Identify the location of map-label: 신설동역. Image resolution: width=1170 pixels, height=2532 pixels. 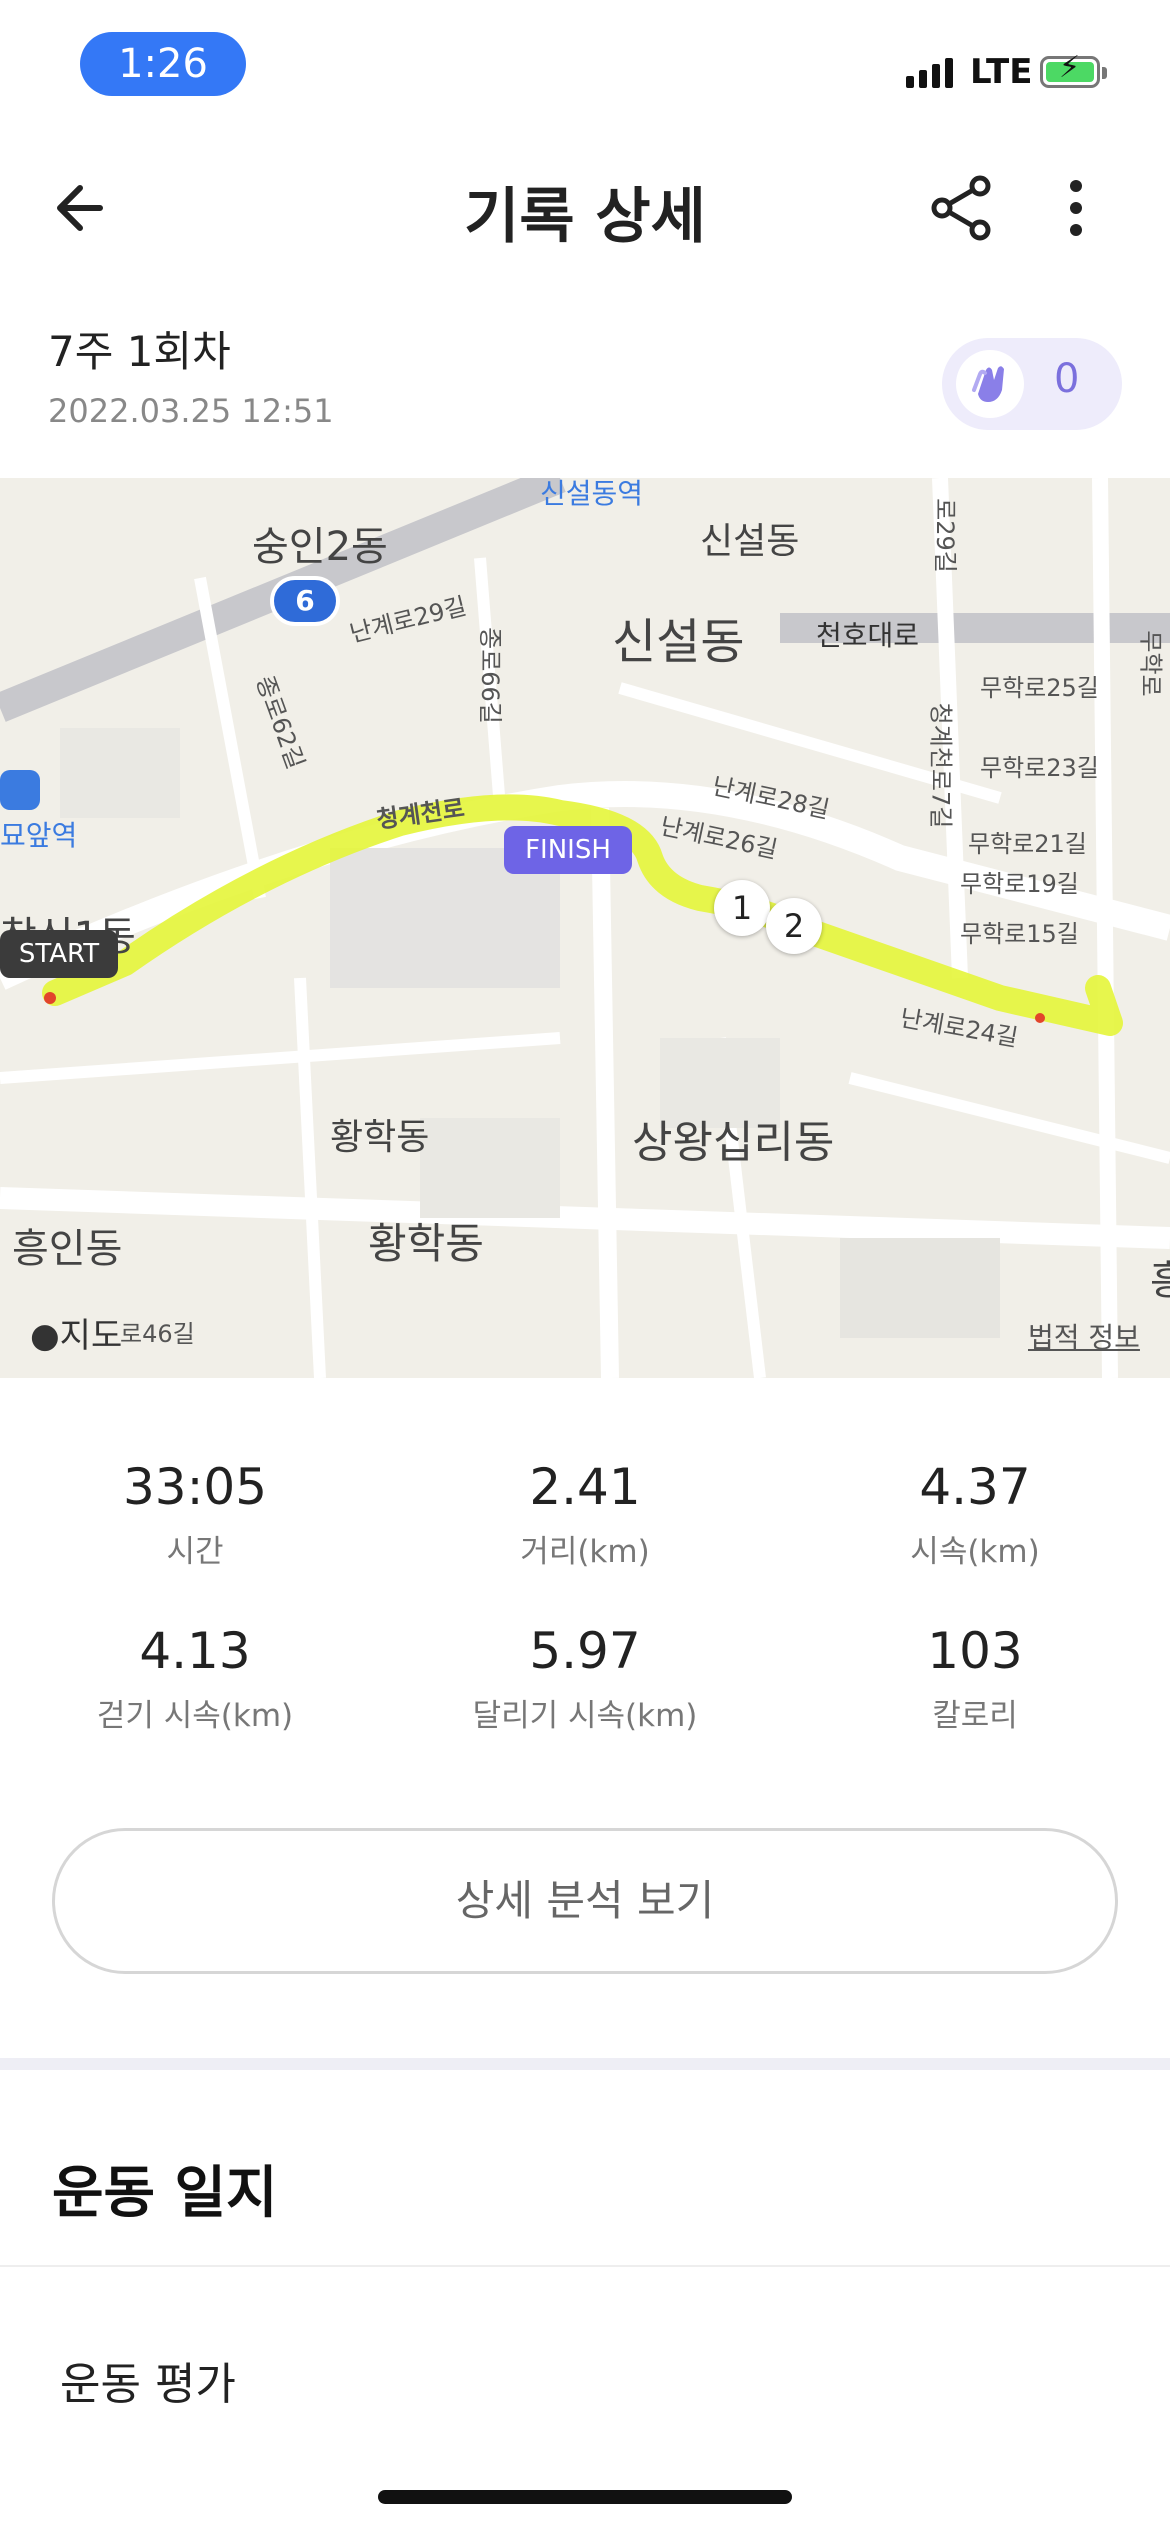
(592, 494).